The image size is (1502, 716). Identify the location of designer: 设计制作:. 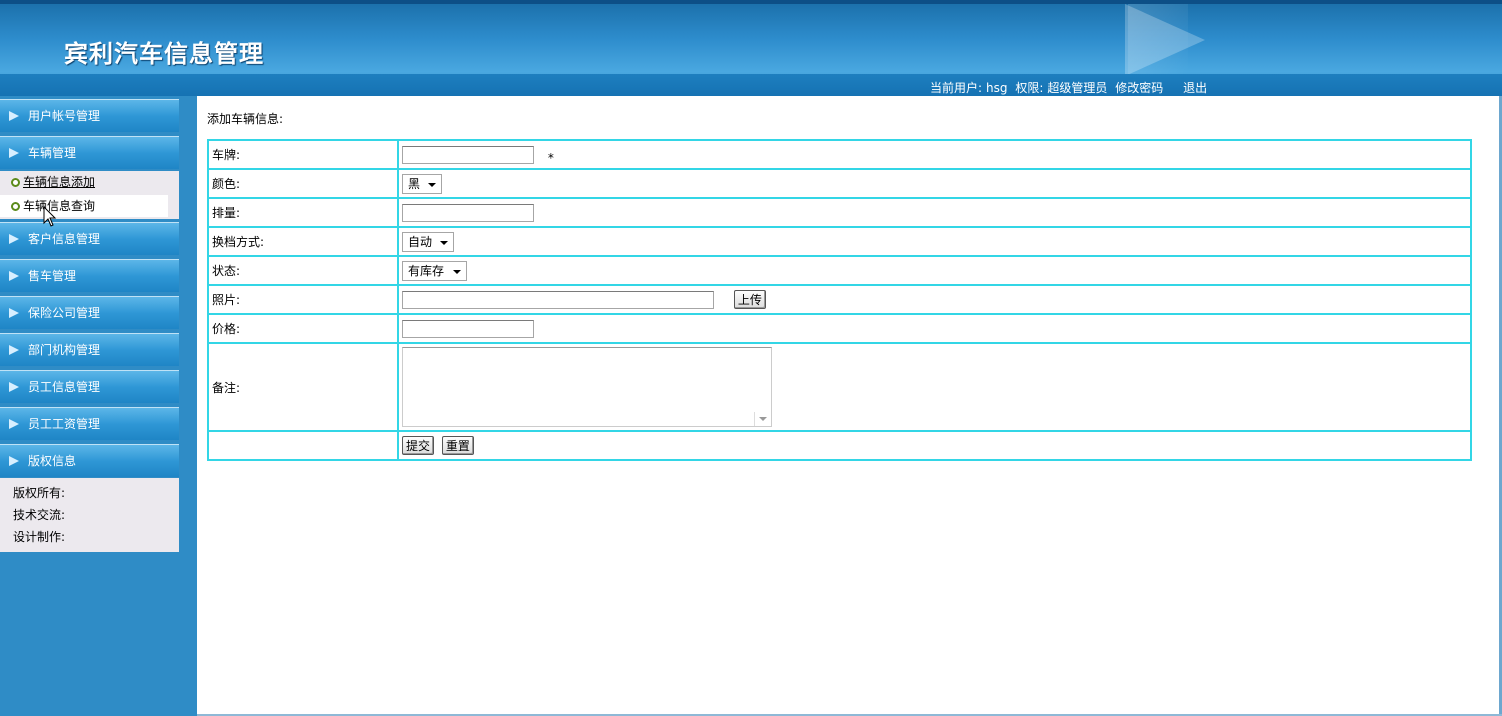
(39, 537).